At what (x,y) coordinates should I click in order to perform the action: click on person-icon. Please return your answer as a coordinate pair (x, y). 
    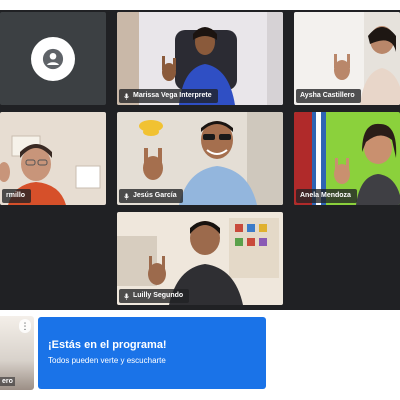
    Looking at the image, I should click on (53, 58).